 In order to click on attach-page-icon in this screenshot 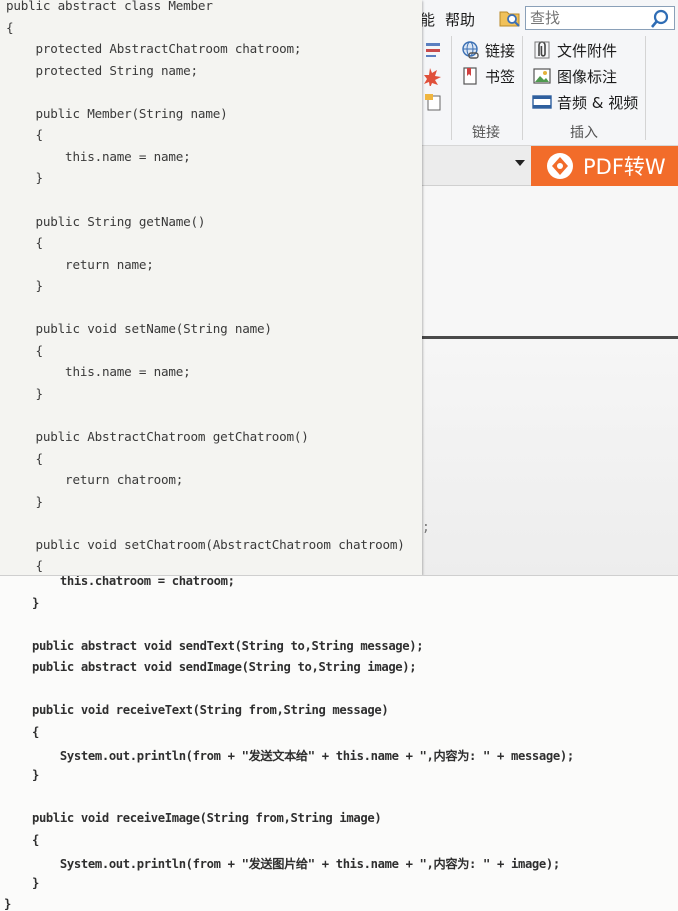, I will do `click(434, 102)`.